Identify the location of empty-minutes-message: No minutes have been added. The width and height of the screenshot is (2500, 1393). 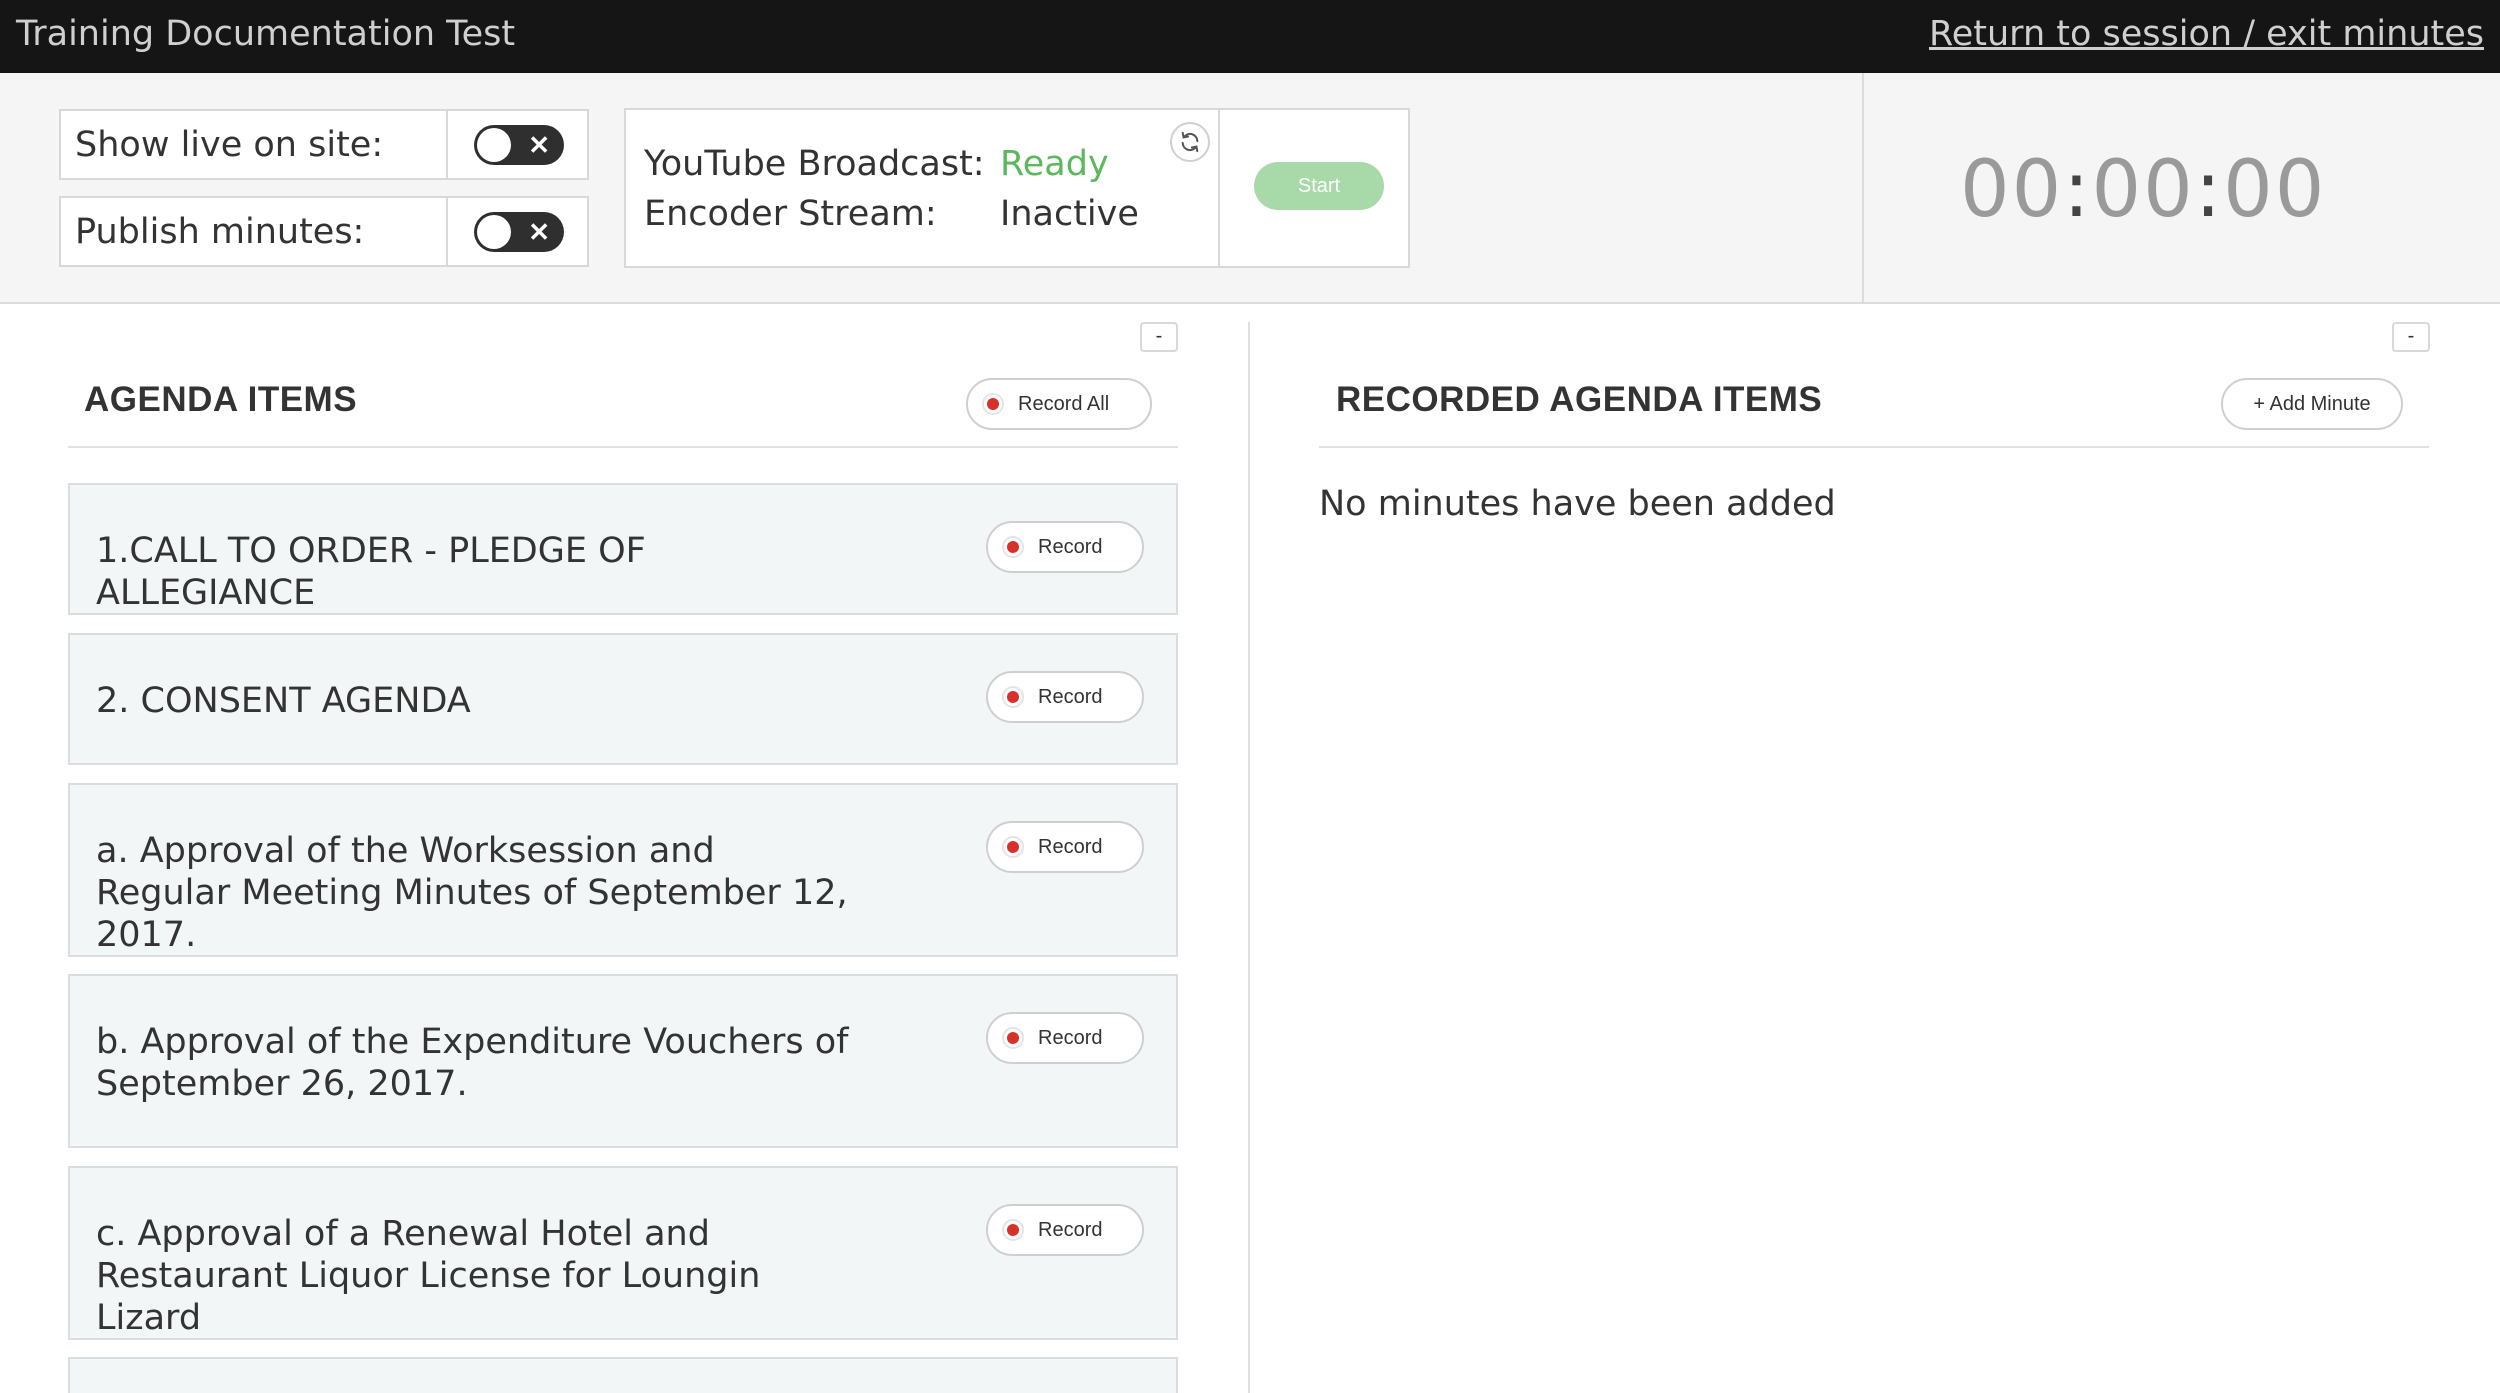
(1577, 504).